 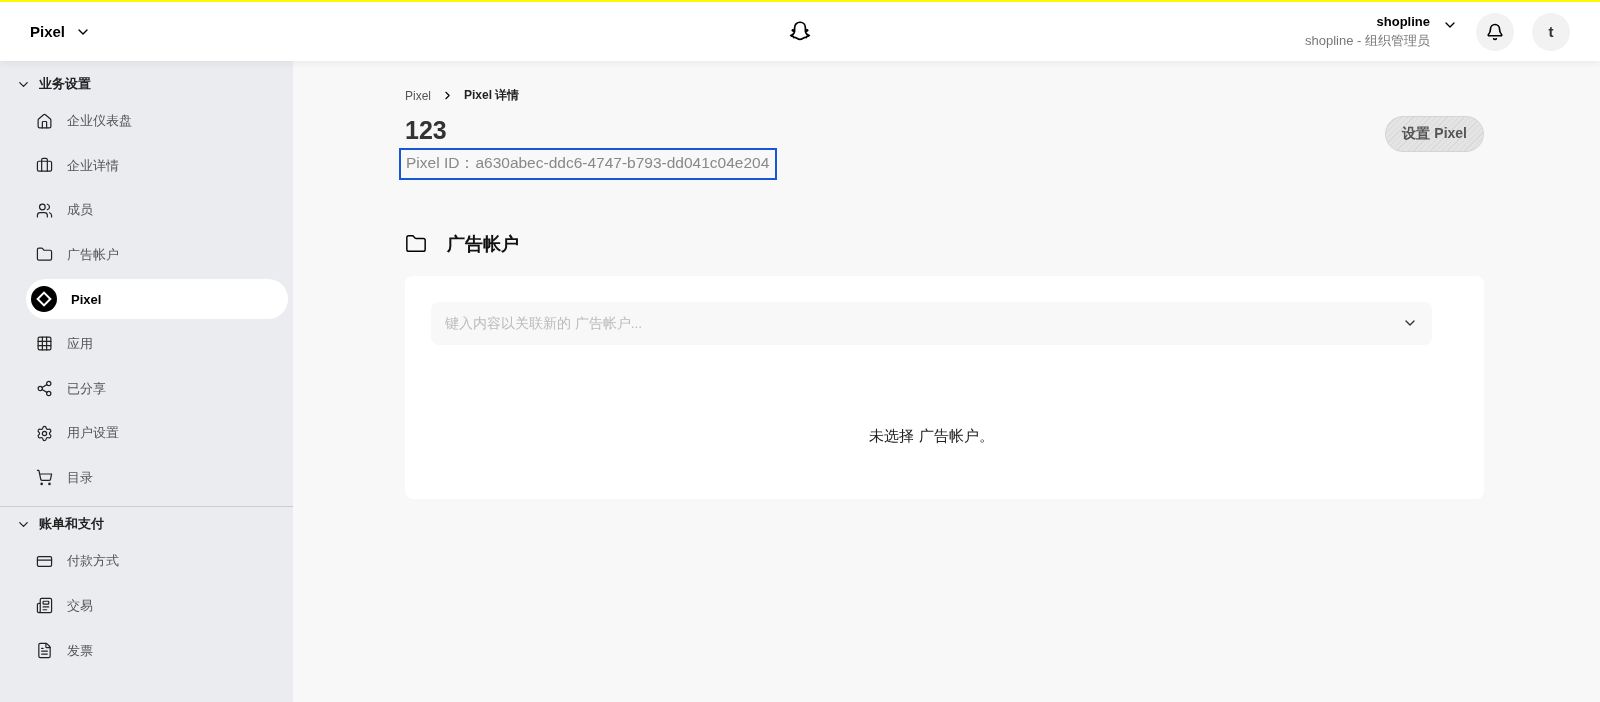 What do you see at coordinates (157, 254) in the screenshot?
I see `sidebar-item: 广告帐户` at bounding box center [157, 254].